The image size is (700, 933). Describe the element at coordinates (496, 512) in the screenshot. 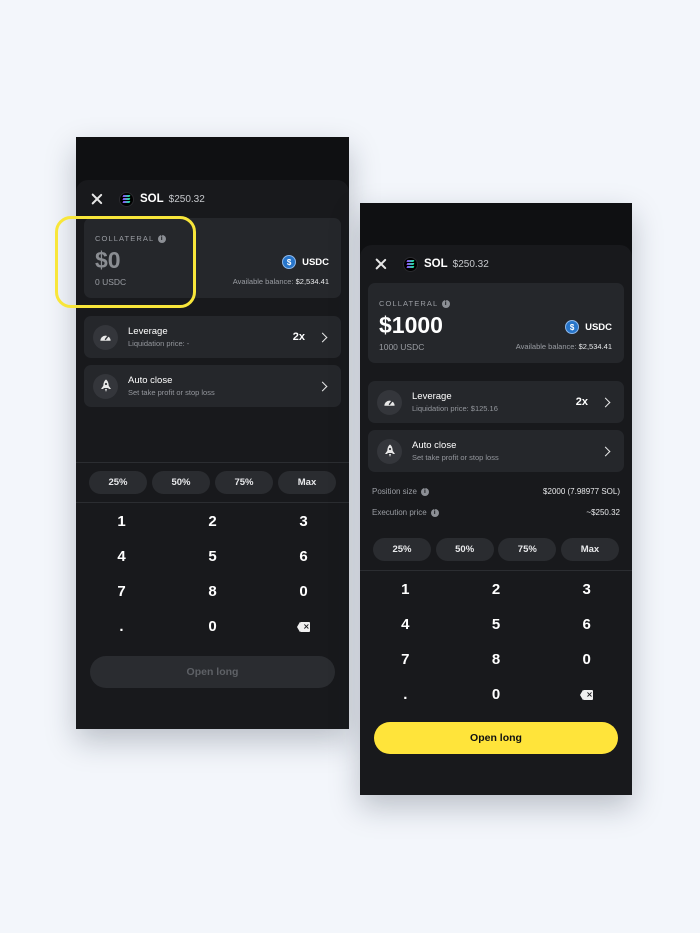

I see `execution-price-row: Execution price i ~$250.32` at that location.